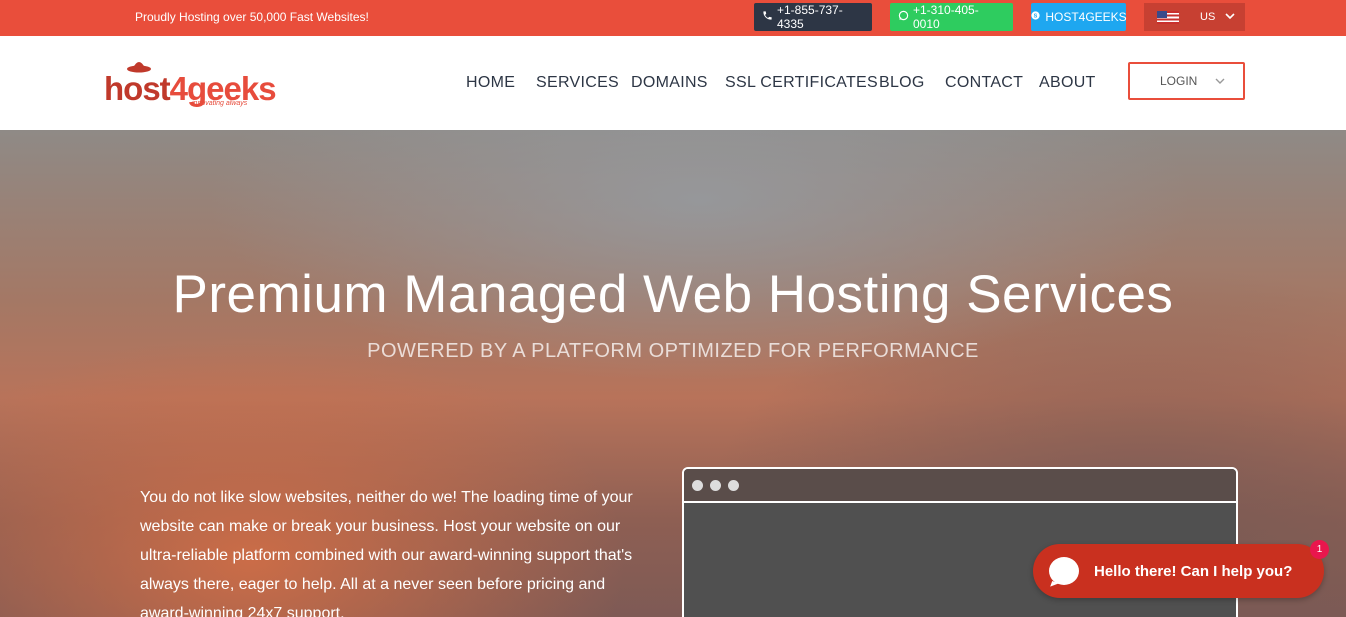 This screenshot has width=1346, height=617. What do you see at coordinates (801, 83) in the screenshot?
I see `nav-ssl-certificates: SSL CERTIFICATES` at bounding box center [801, 83].